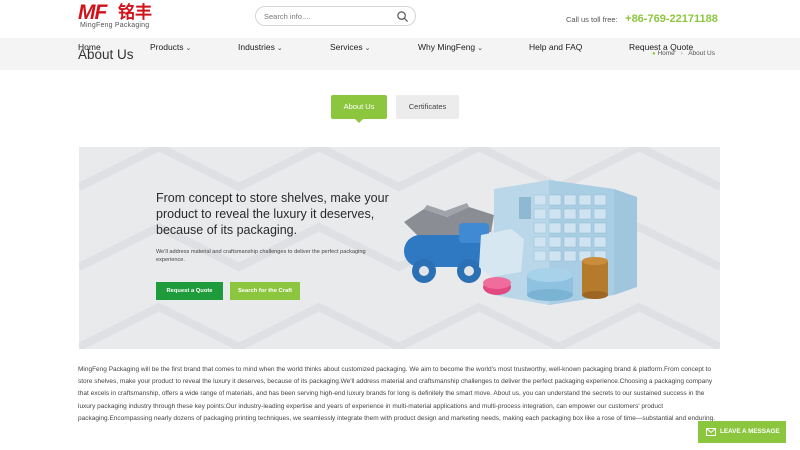 Image resolution: width=800 pixels, height=450 pixels. I want to click on search-icon, so click(402, 16).